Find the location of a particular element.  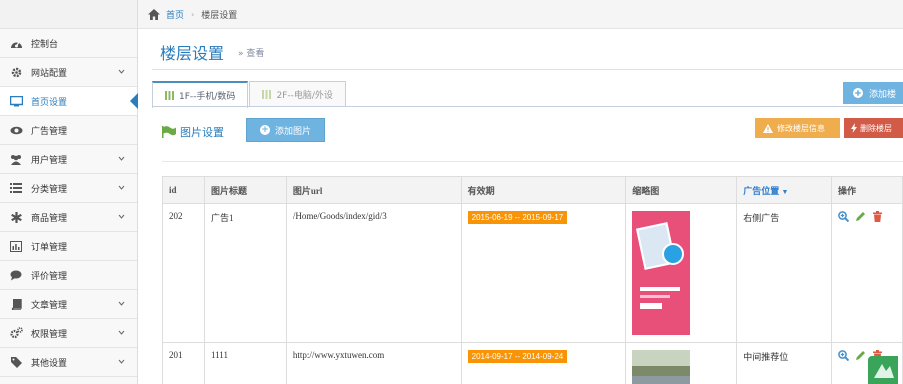

page-subtitle: » 查看 is located at coordinates (251, 54).